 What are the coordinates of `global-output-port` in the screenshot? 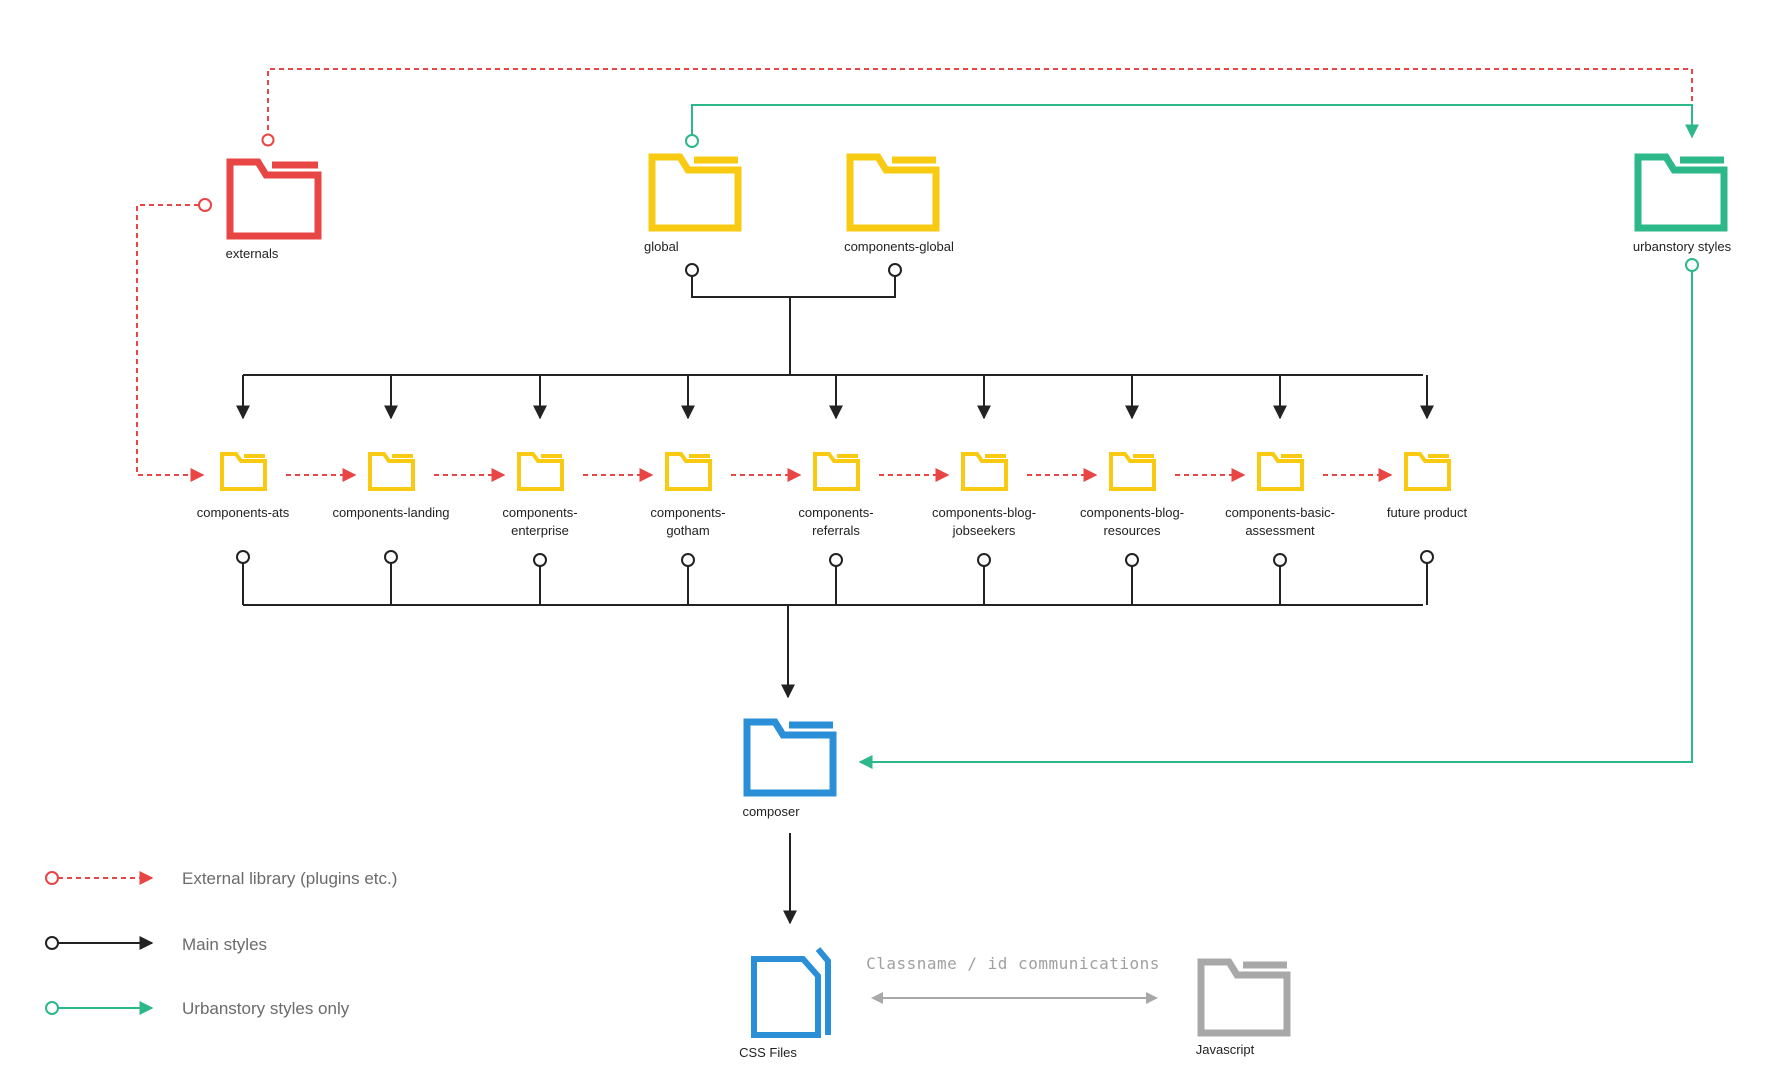 It's located at (692, 270).